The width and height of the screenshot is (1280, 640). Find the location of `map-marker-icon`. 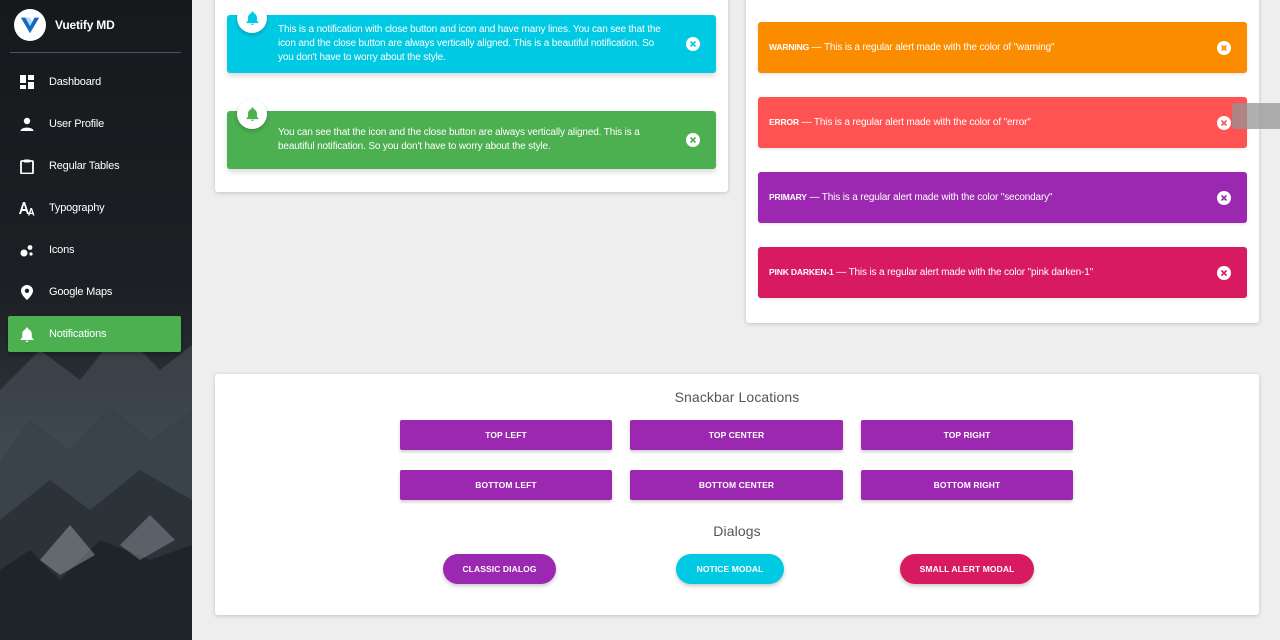

map-marker-icon is located at coordinates (27, 292).